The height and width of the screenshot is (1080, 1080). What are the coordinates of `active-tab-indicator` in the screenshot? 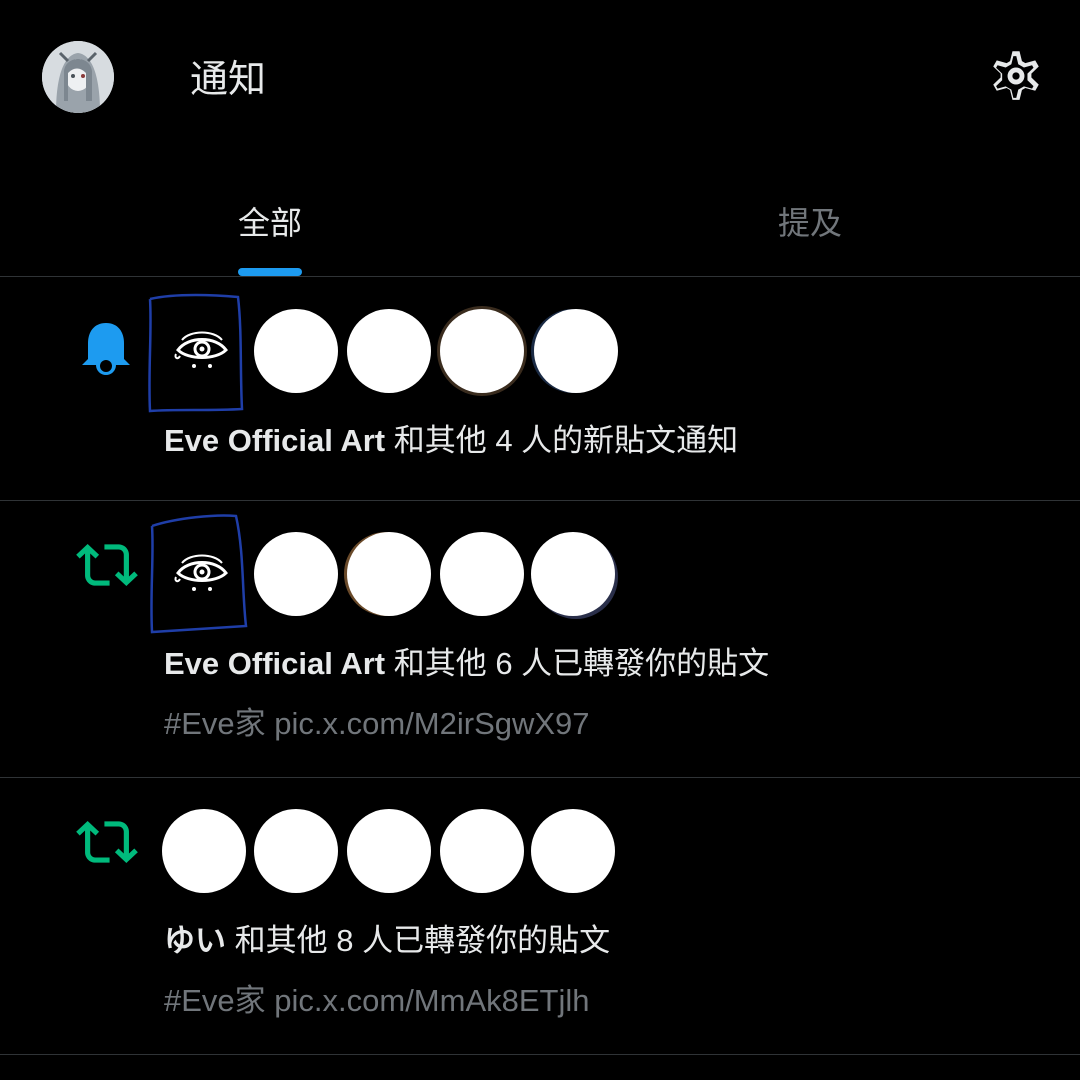 It's located at (270, 272).